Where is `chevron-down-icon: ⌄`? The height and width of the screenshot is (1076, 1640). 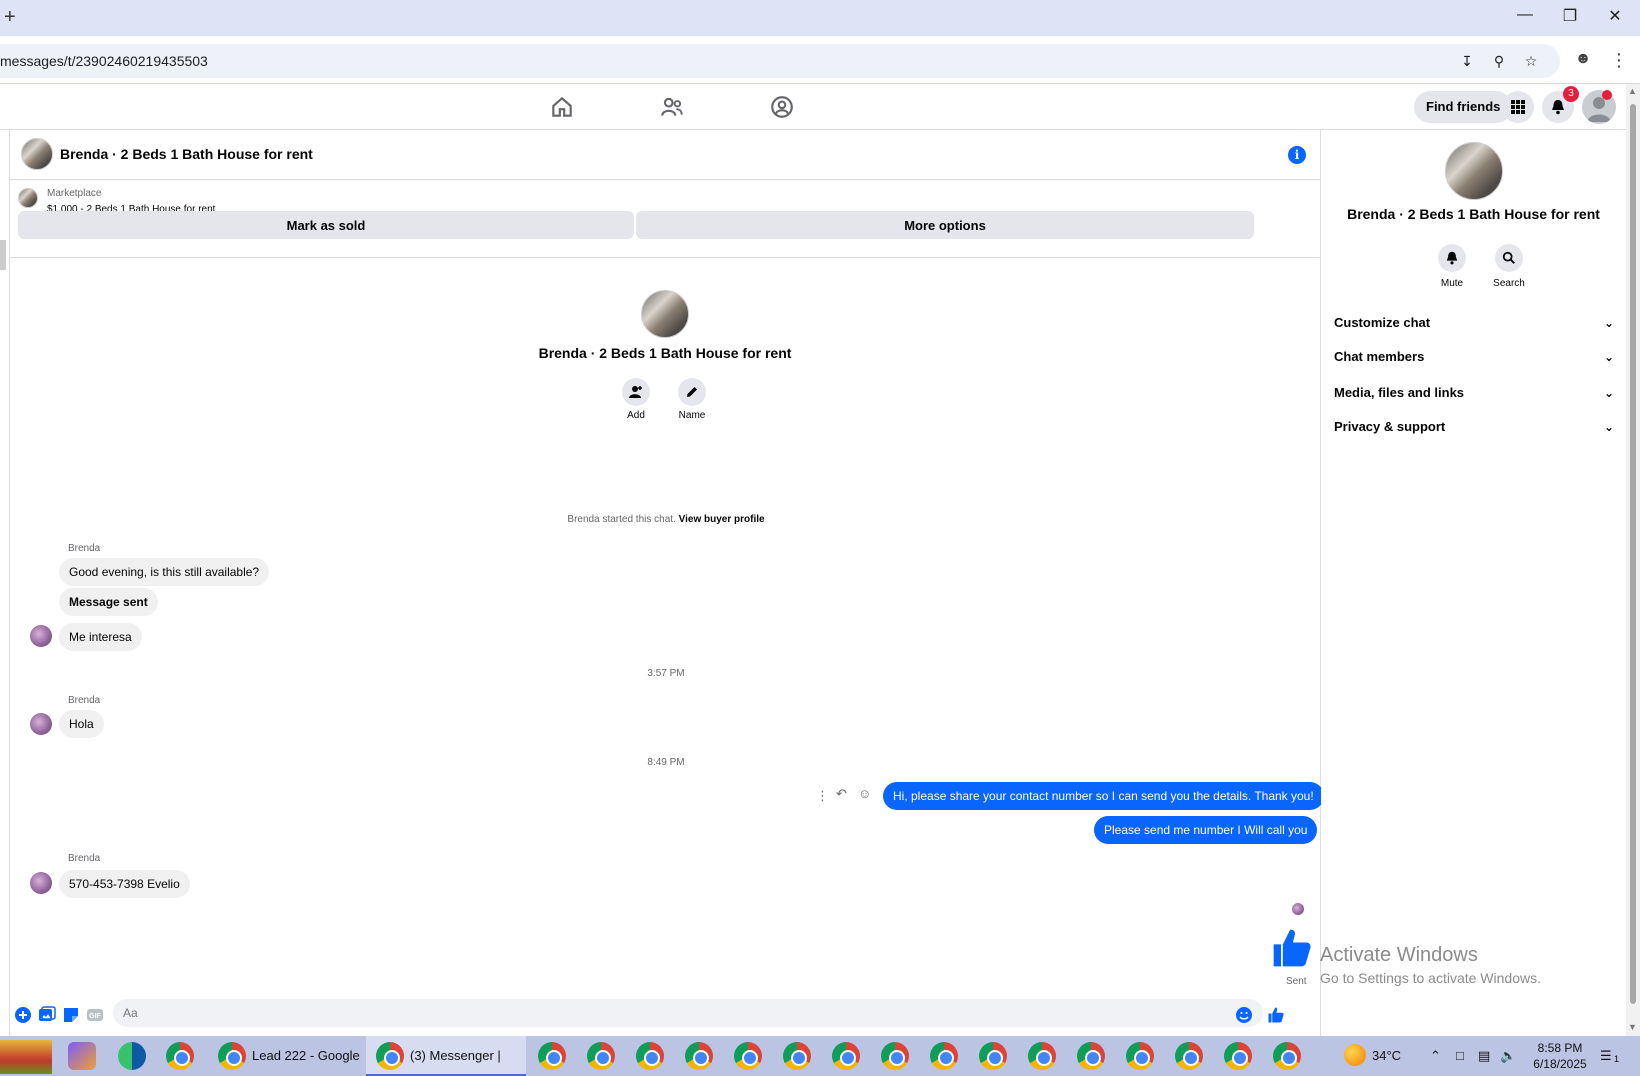
chevron-down-icon: ⌄ is located at coordinates (1608, 357).